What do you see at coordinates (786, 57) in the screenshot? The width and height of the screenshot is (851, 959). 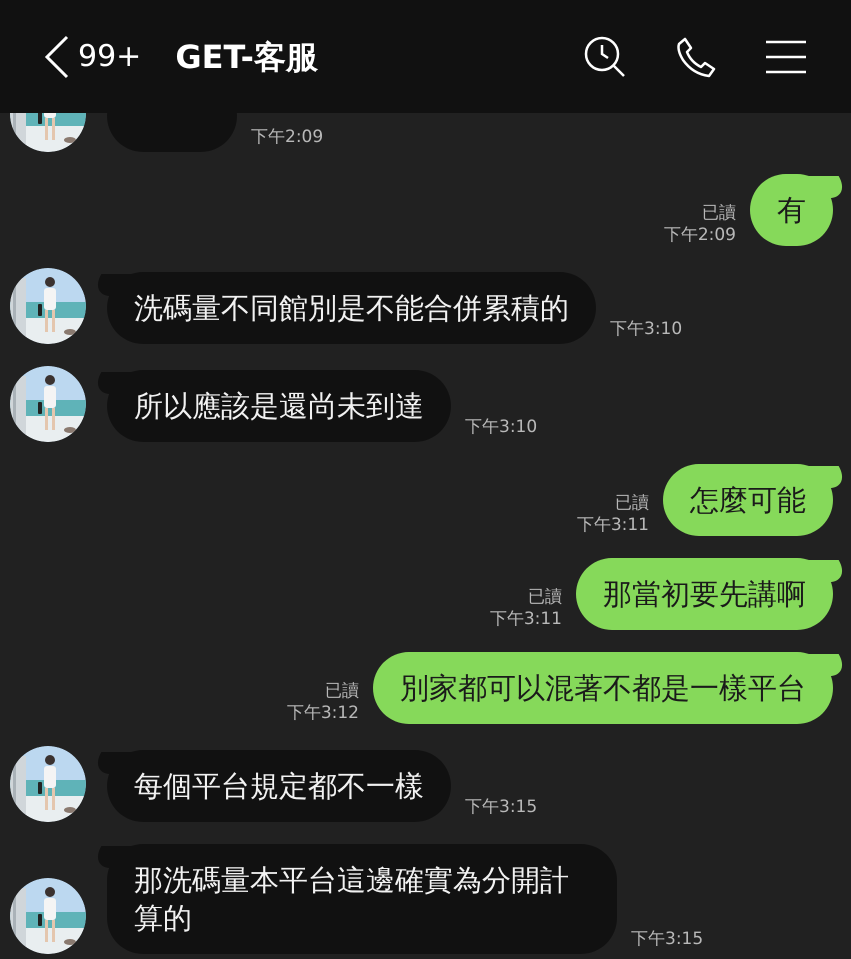 I see `menu-icon` at bounding box center [786, 57].